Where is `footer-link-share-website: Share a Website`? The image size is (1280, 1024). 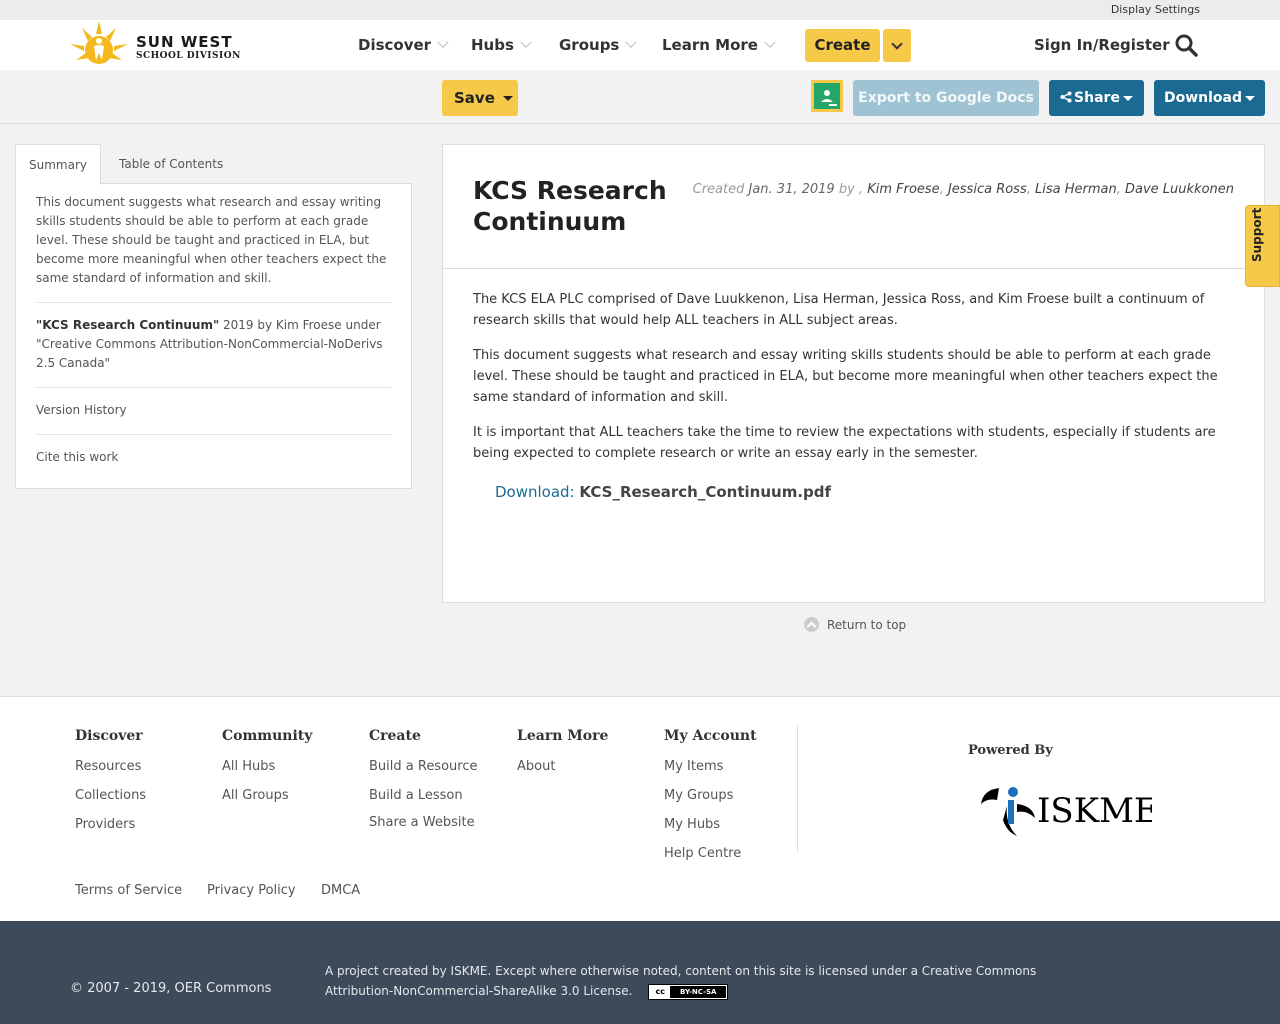
footer-link-share-website: Share a Website is located at coordinates (423, 823).